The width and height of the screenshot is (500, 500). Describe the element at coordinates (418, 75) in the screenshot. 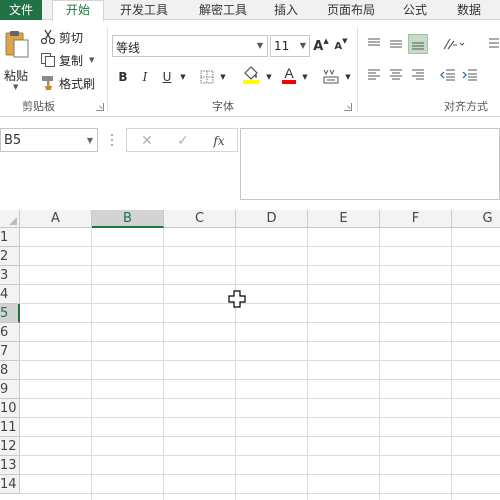

I see `align-right-button` at that location.